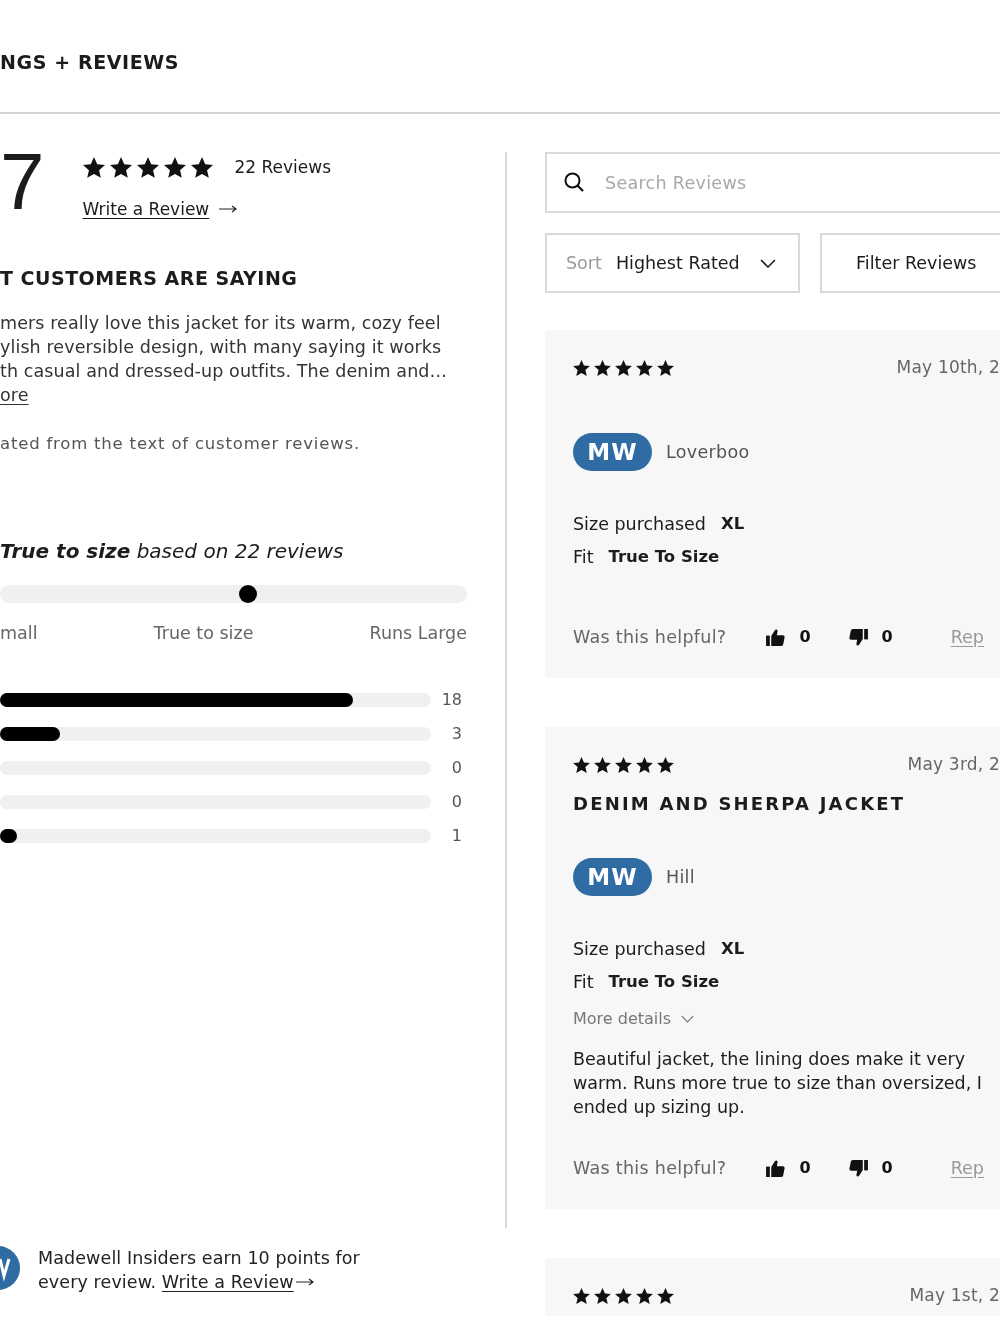 The height and width of the screenshot is (1333, 1000). I want to click on summary-note: ated from the text of customer reviews., so click(180, 444).